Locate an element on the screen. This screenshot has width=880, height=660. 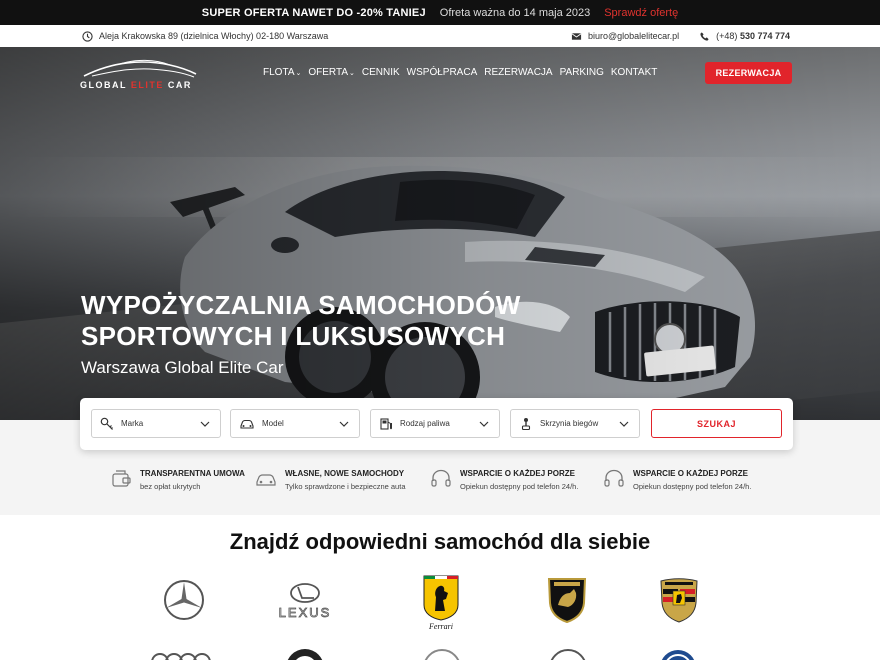
reserve-button: REZERWACJA is located at coordinates (748, 73).